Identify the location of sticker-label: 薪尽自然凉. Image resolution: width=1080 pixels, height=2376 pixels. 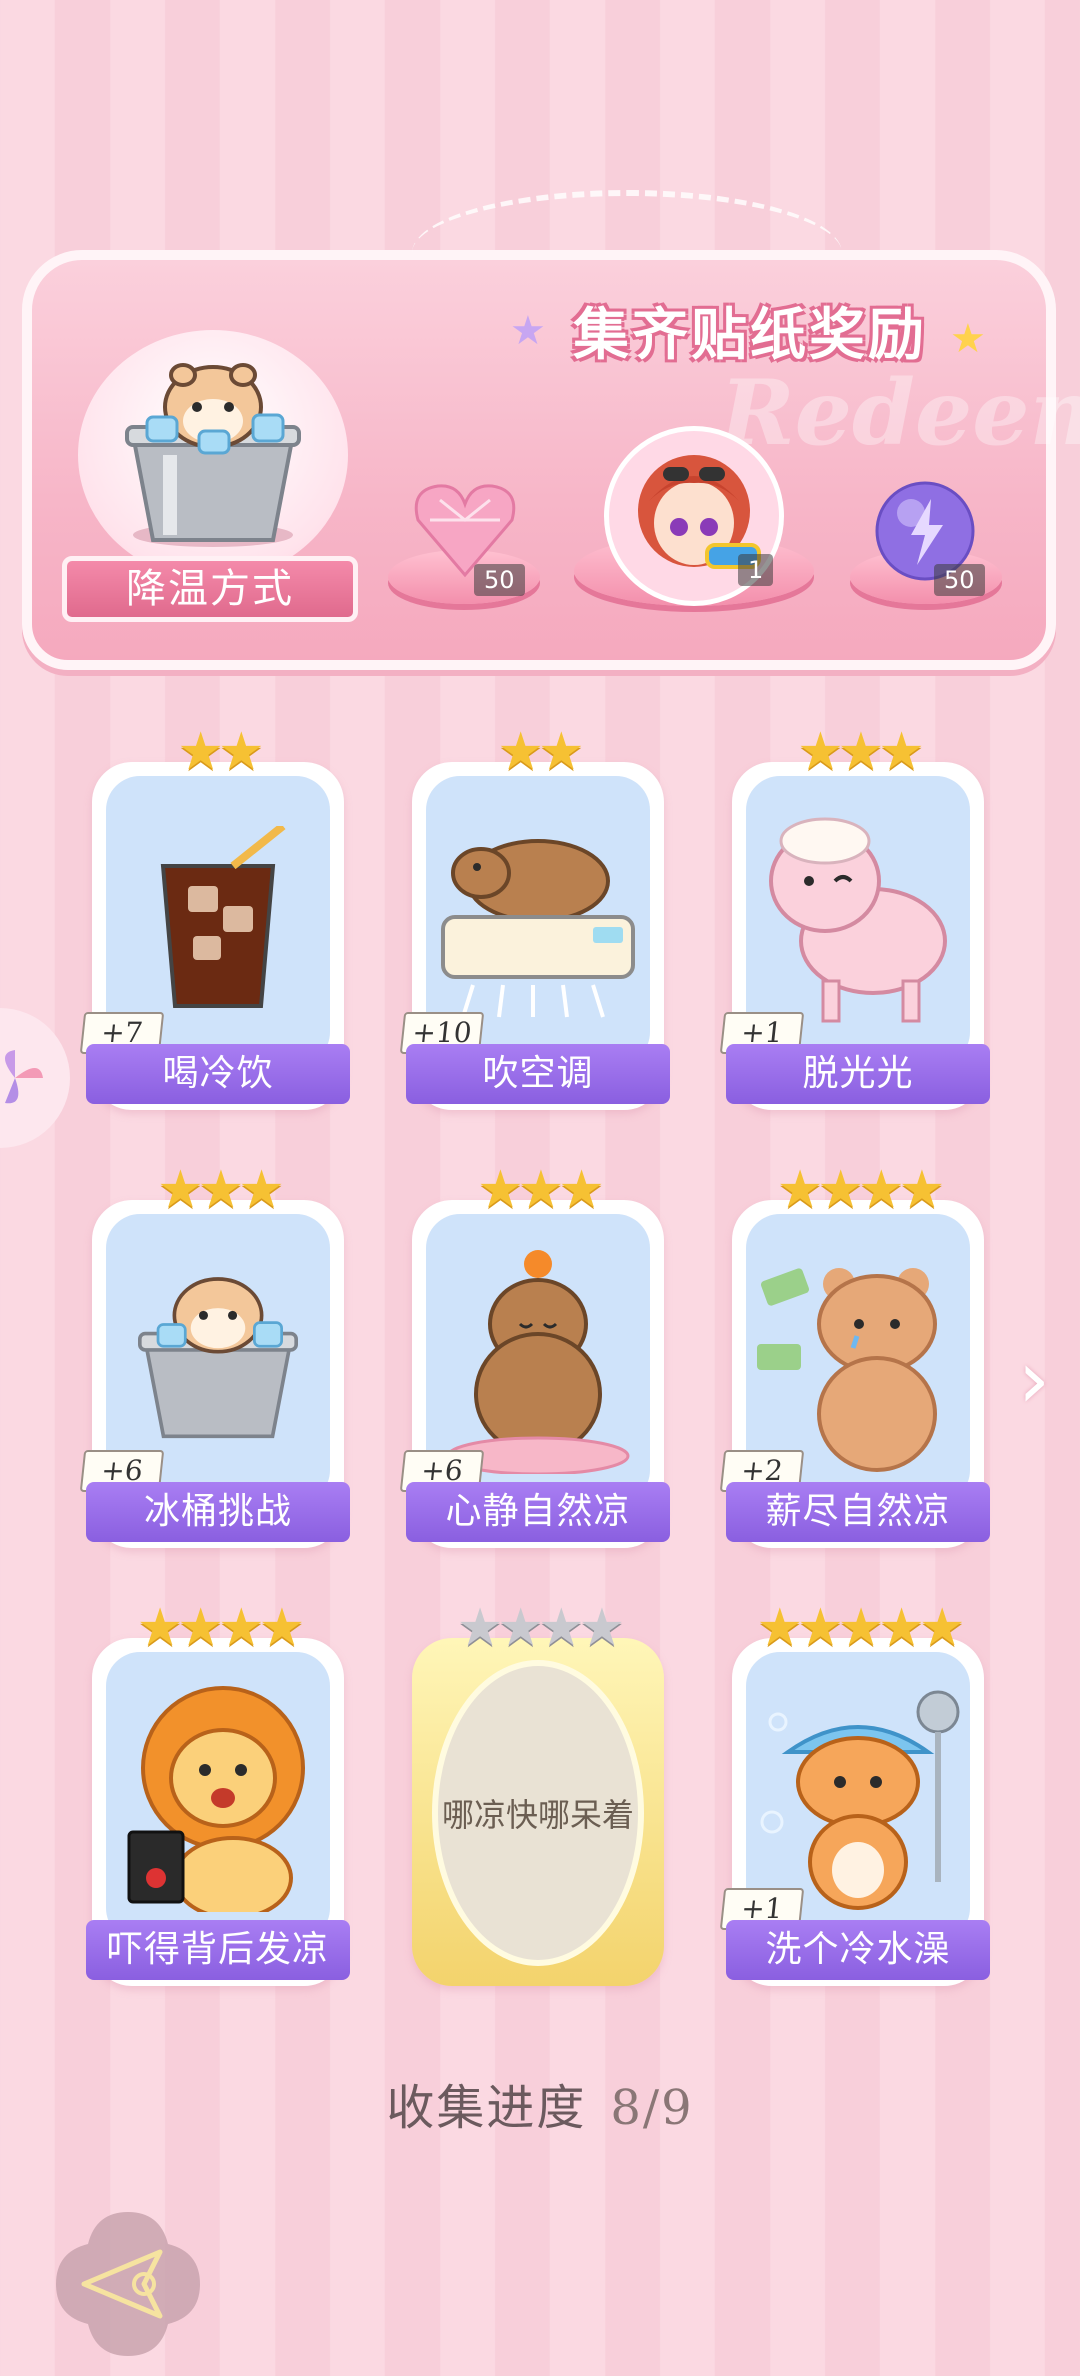
(858, 1512).